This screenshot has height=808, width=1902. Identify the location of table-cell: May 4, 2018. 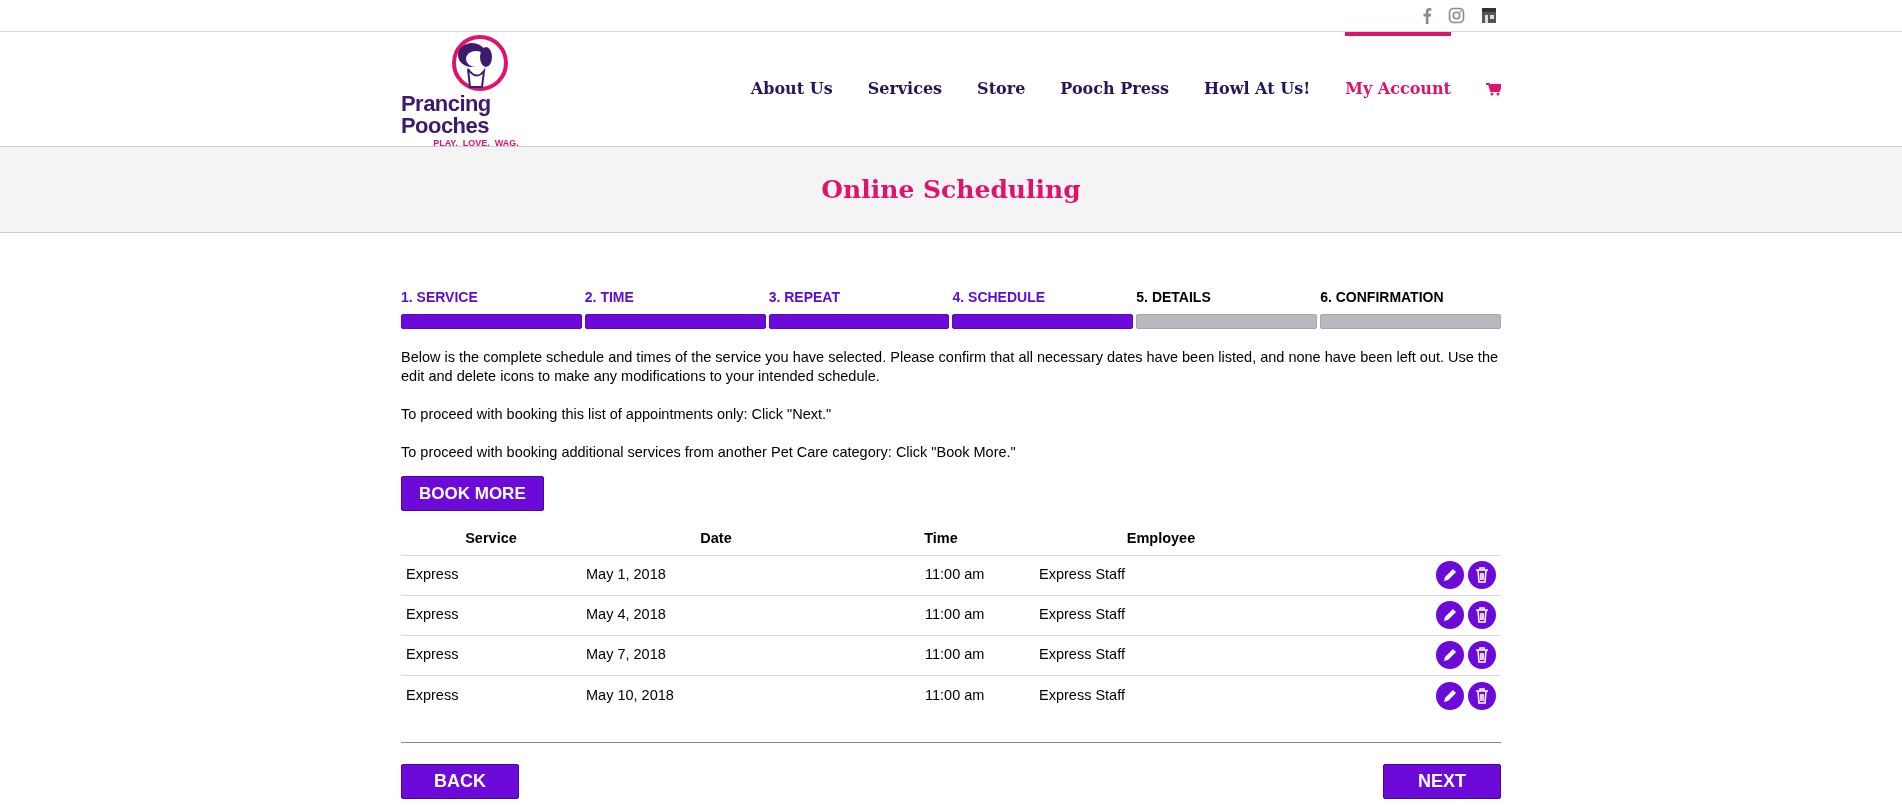
(716, 615).